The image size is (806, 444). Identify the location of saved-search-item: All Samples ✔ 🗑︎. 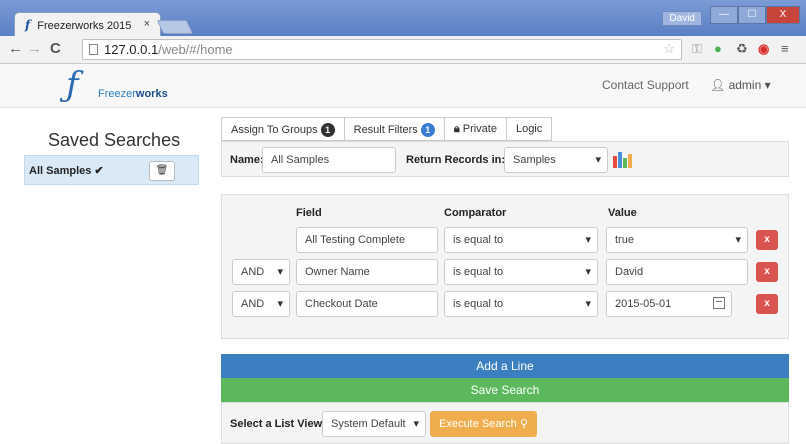
(111, 170).